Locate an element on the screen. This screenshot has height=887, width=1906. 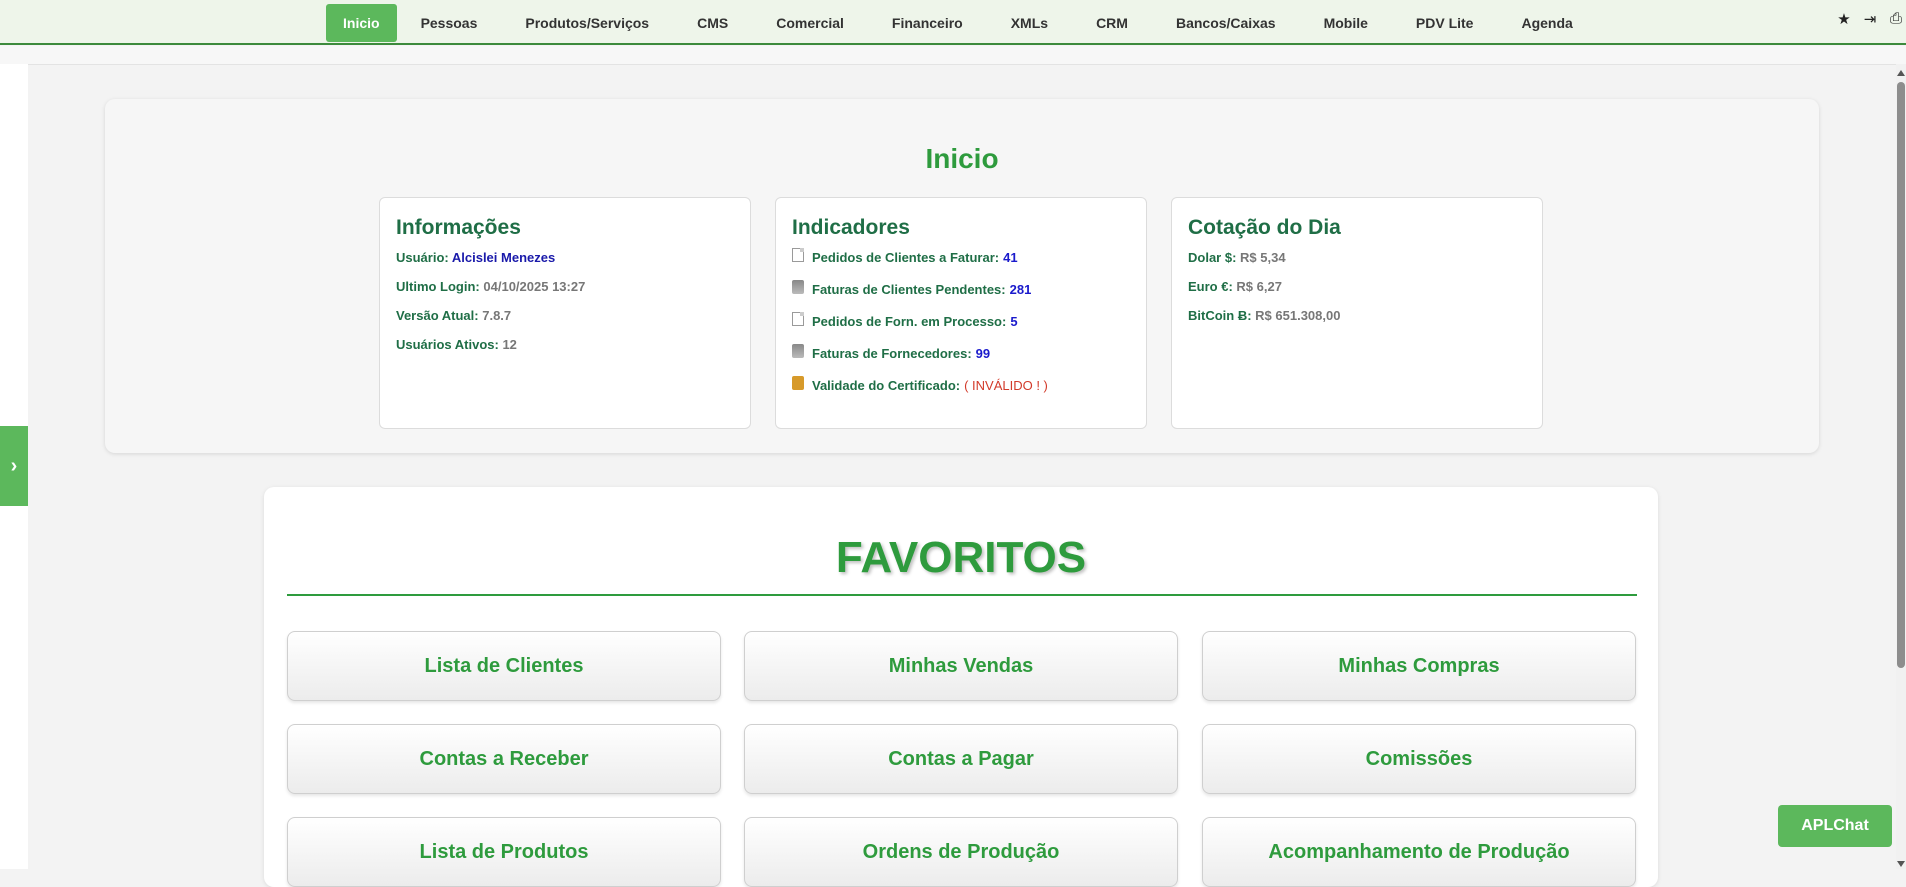
logout-icon: ⇥ is located at coordinates (1870, 19).